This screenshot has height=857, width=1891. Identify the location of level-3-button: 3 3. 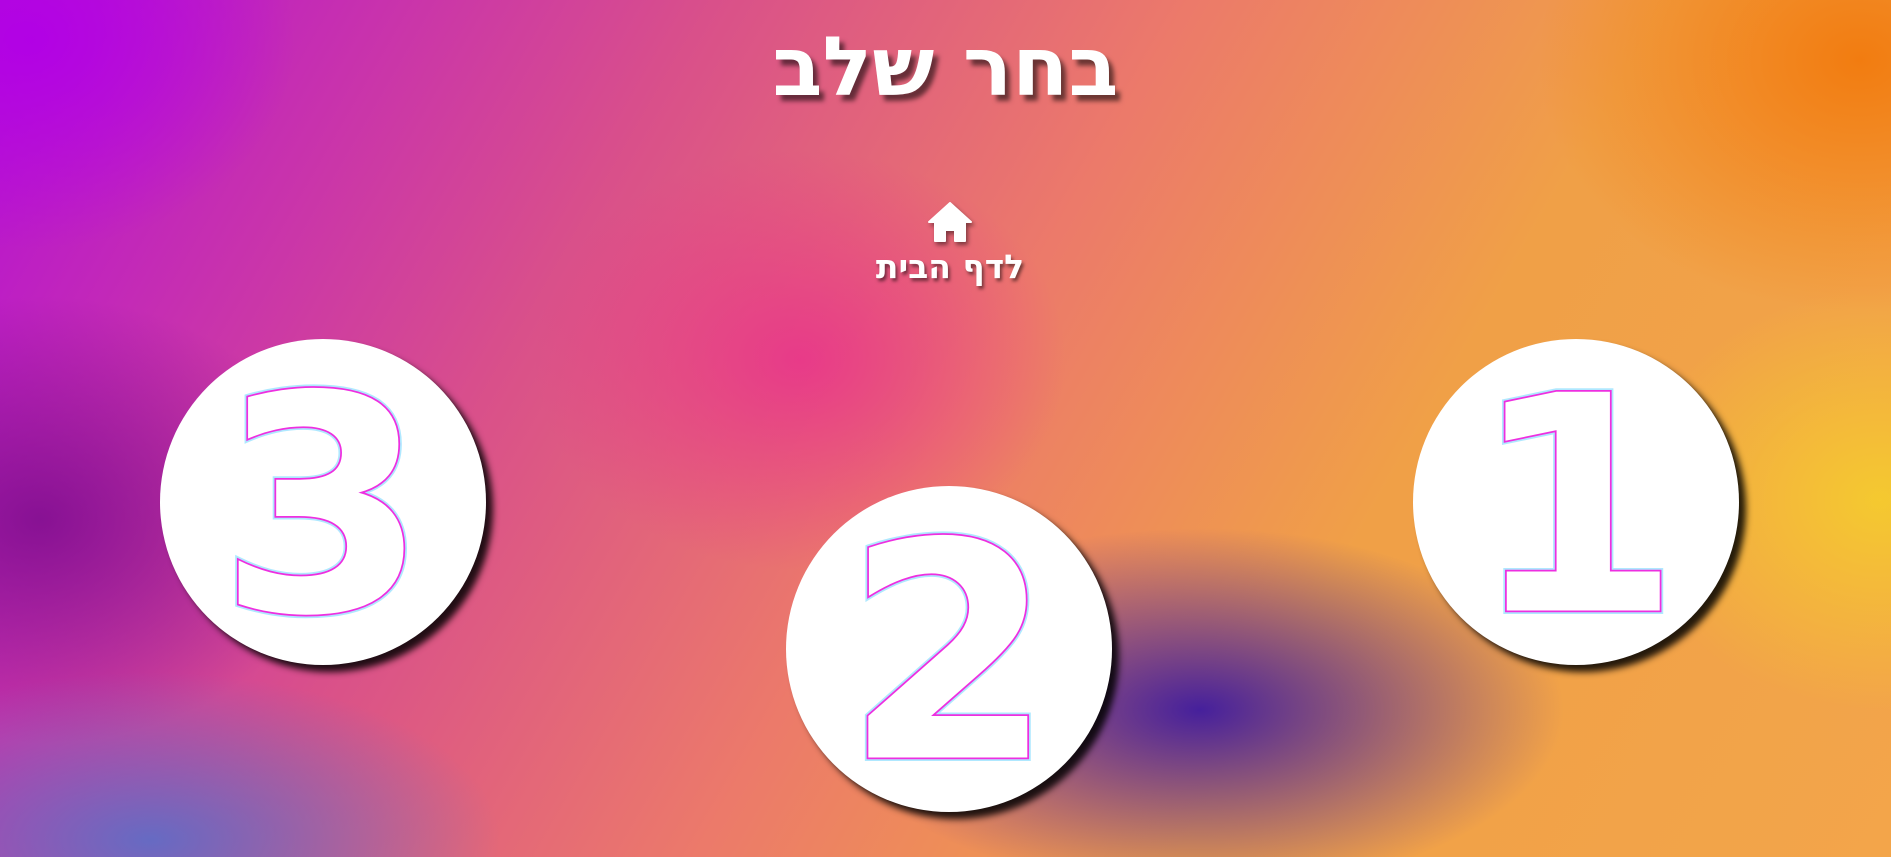
(323, 502).